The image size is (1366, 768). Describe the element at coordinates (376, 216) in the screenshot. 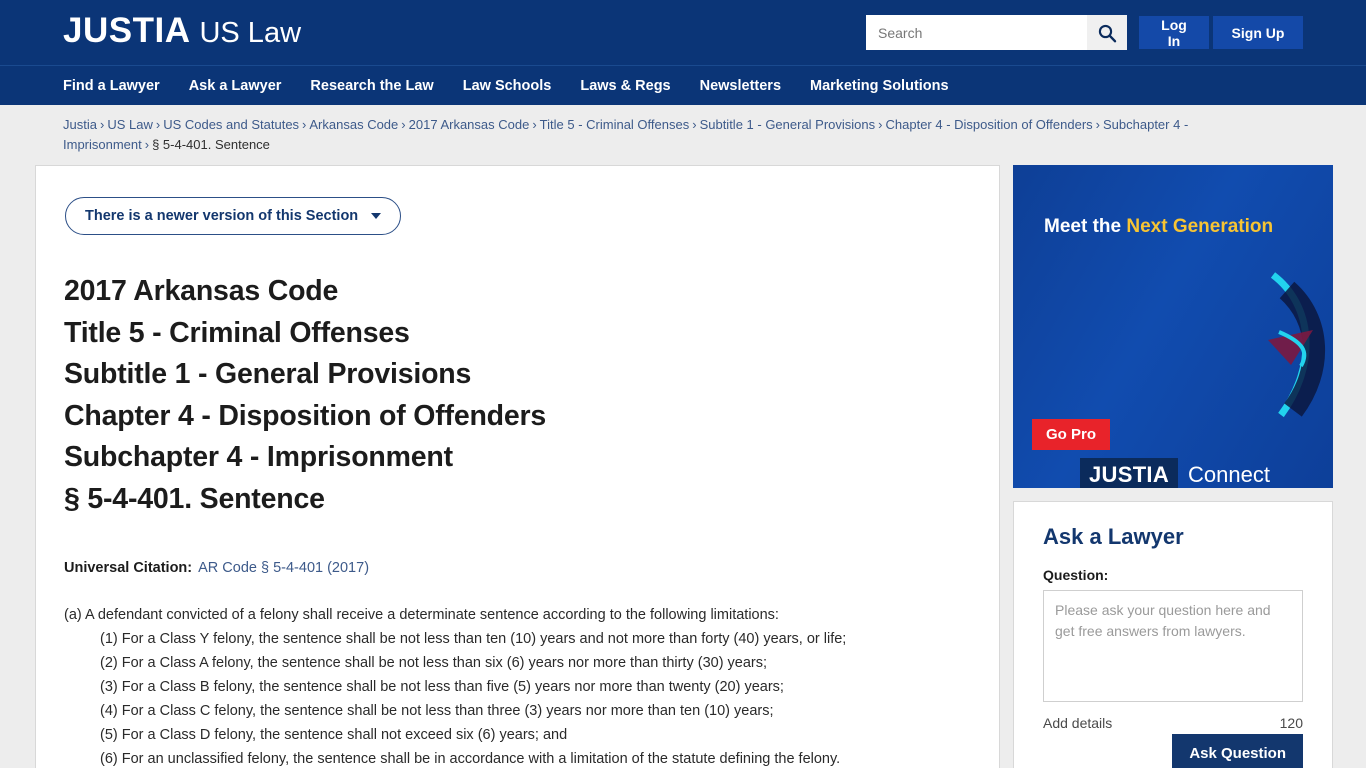

I see `chevron-down-icon` at that location.